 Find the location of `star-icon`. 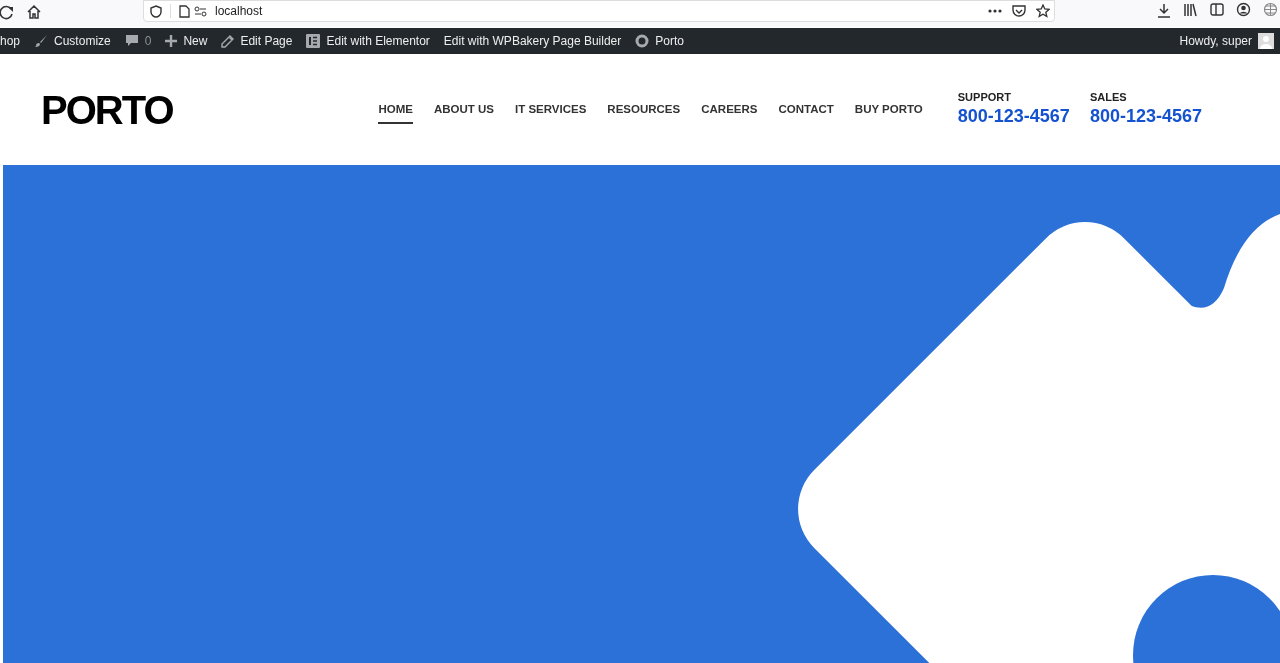

star-icon is located at coordinates (1043, 11).